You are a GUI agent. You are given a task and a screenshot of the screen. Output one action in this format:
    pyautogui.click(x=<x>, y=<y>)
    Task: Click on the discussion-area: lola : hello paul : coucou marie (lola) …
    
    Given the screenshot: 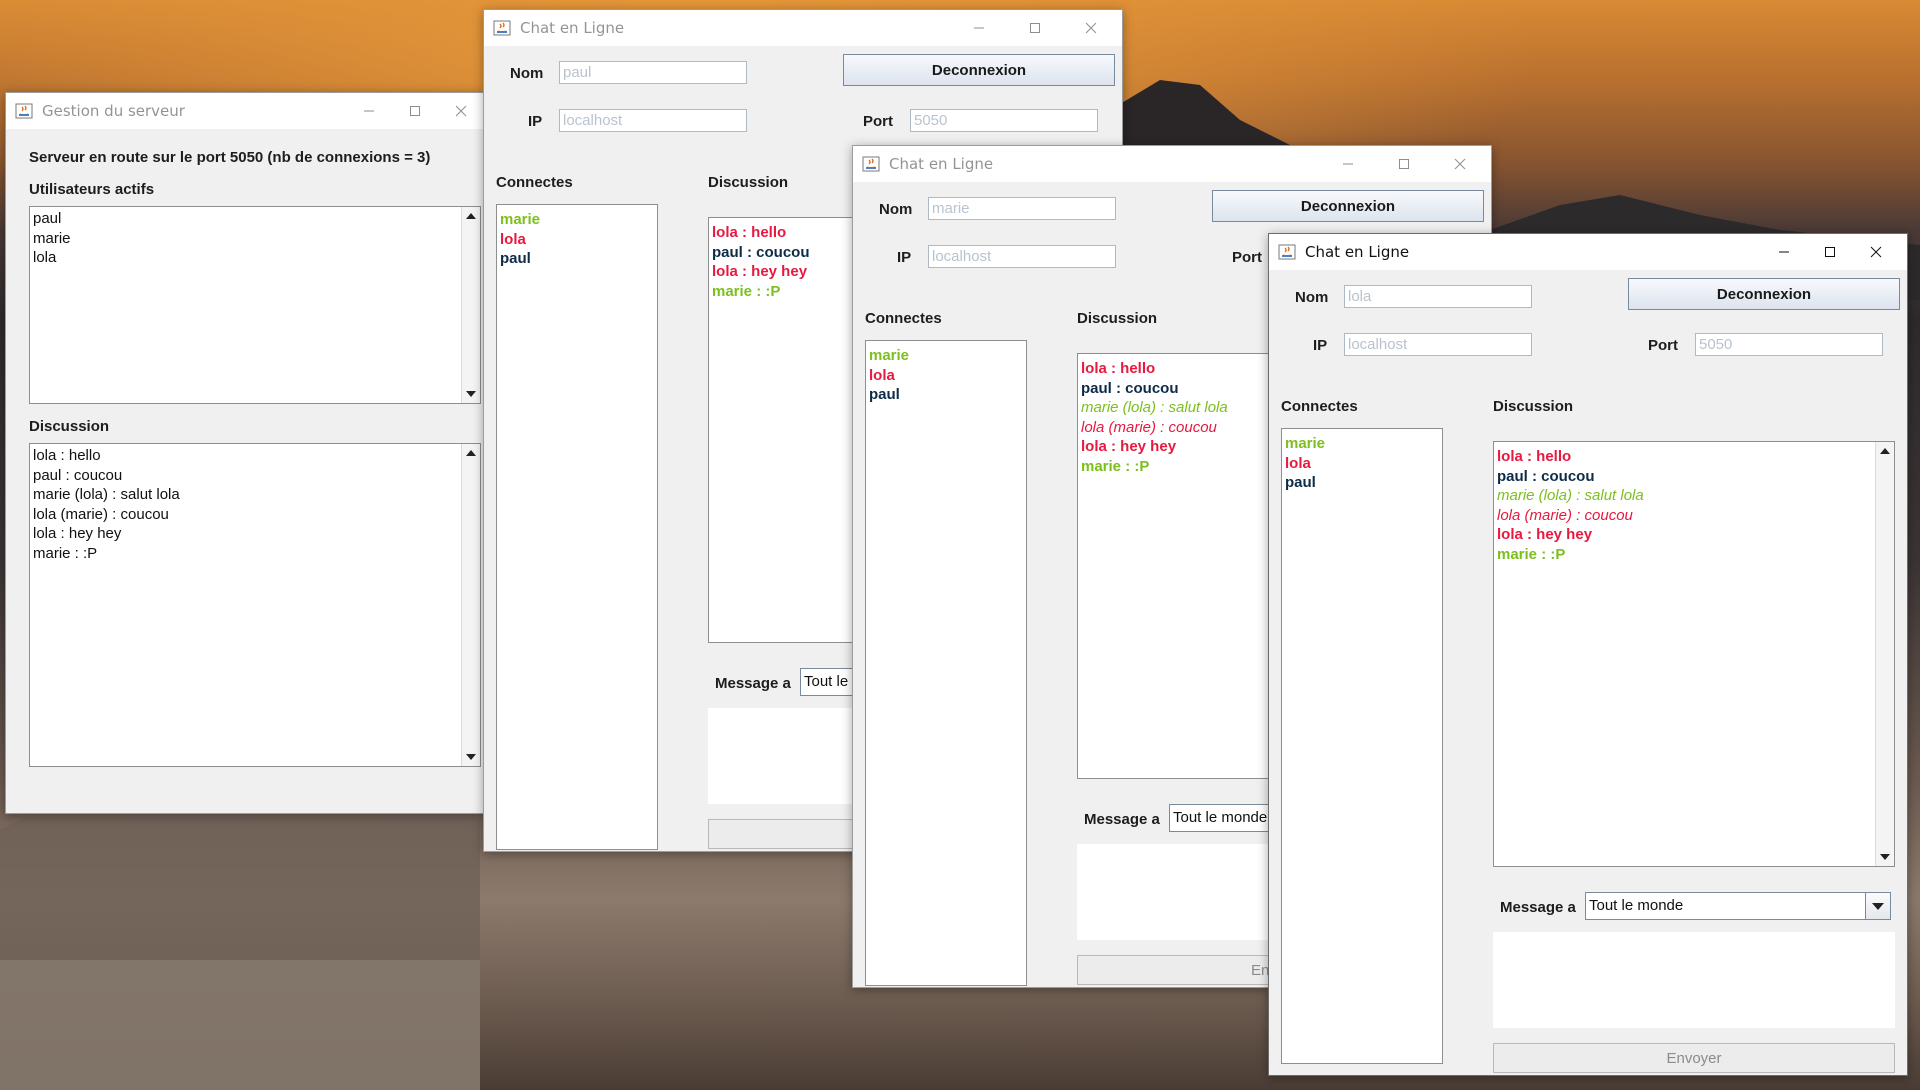 What is the action you would take?
    pyautogui.click(x=1694, y=654)
    